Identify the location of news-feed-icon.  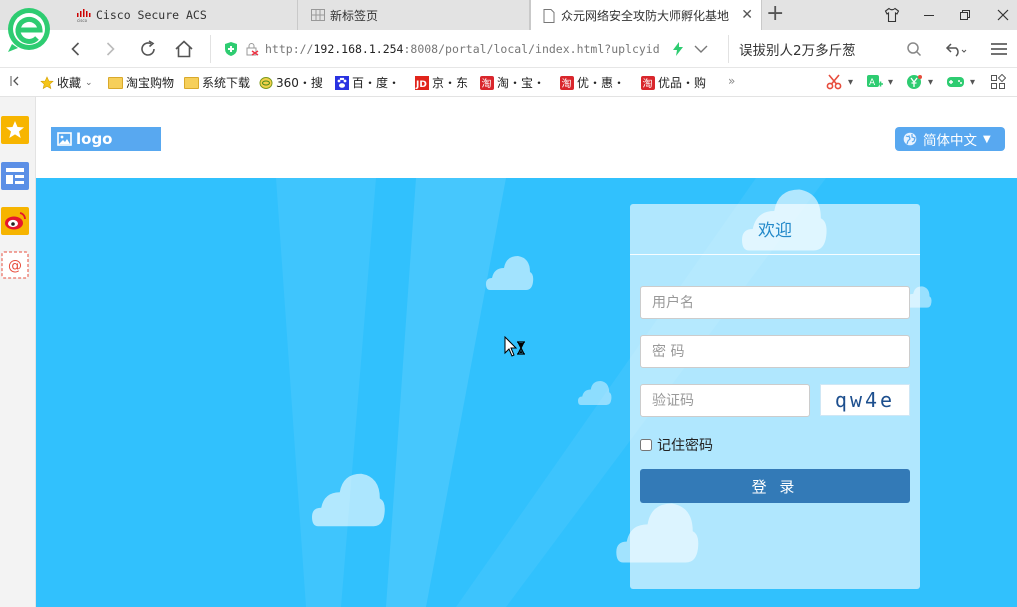
(15, 176).